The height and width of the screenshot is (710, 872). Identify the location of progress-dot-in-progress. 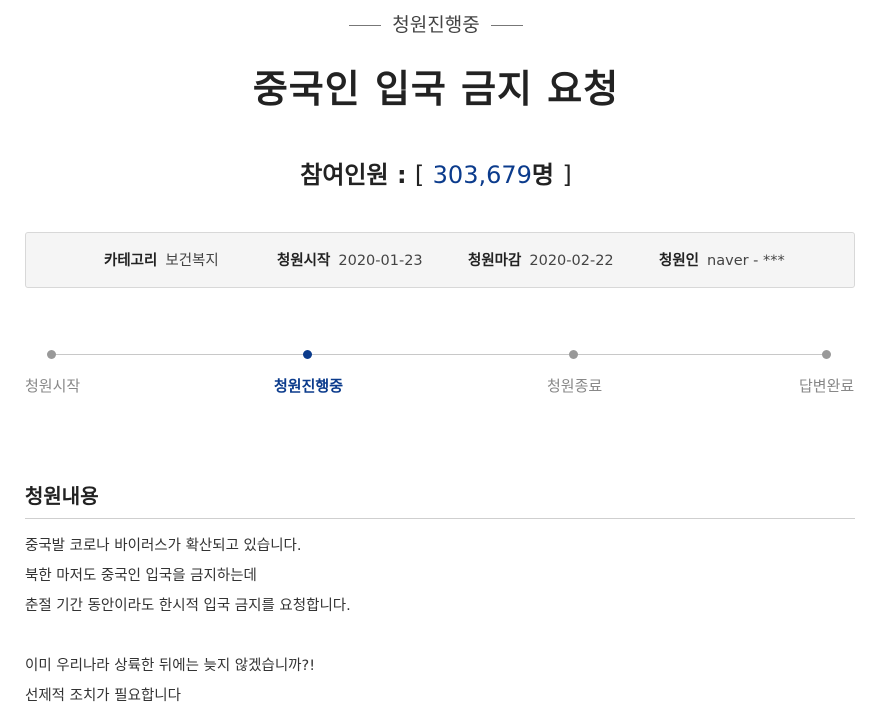
(307, 354).